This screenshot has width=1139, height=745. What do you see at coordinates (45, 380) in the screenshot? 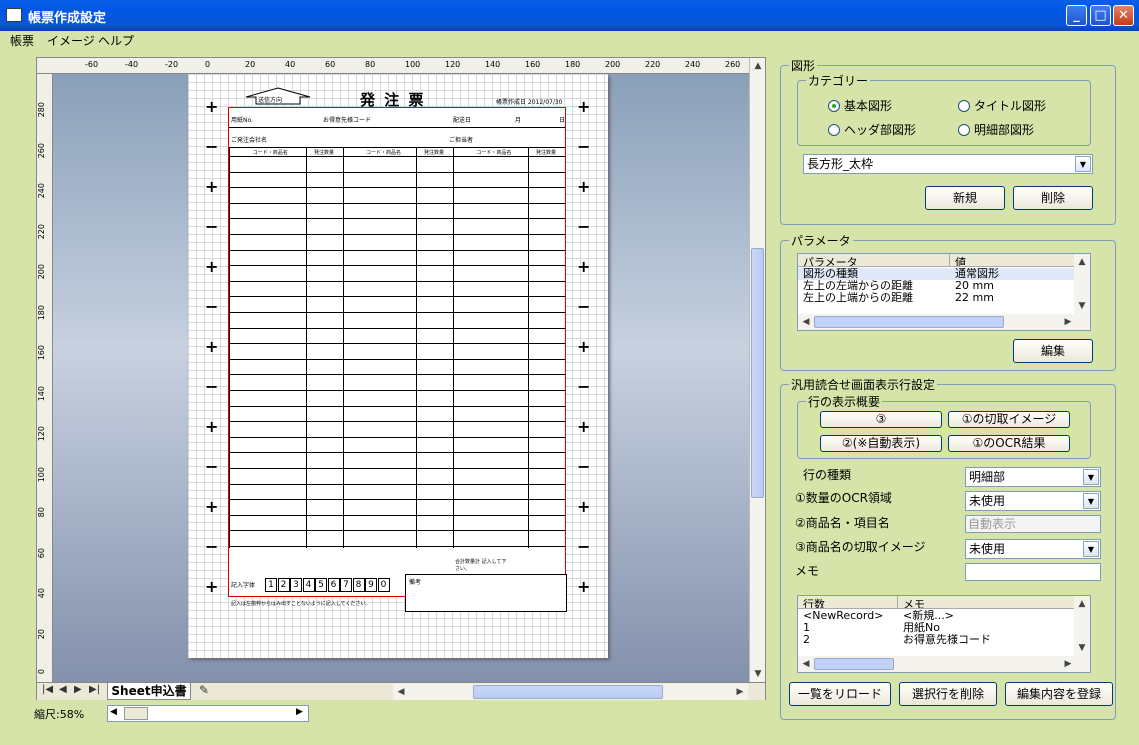
I see `vertical-ruler: 280 260 240 220 200 180 160 140 120 100 80 60 40 20 0` at bounding box center [45, 380].